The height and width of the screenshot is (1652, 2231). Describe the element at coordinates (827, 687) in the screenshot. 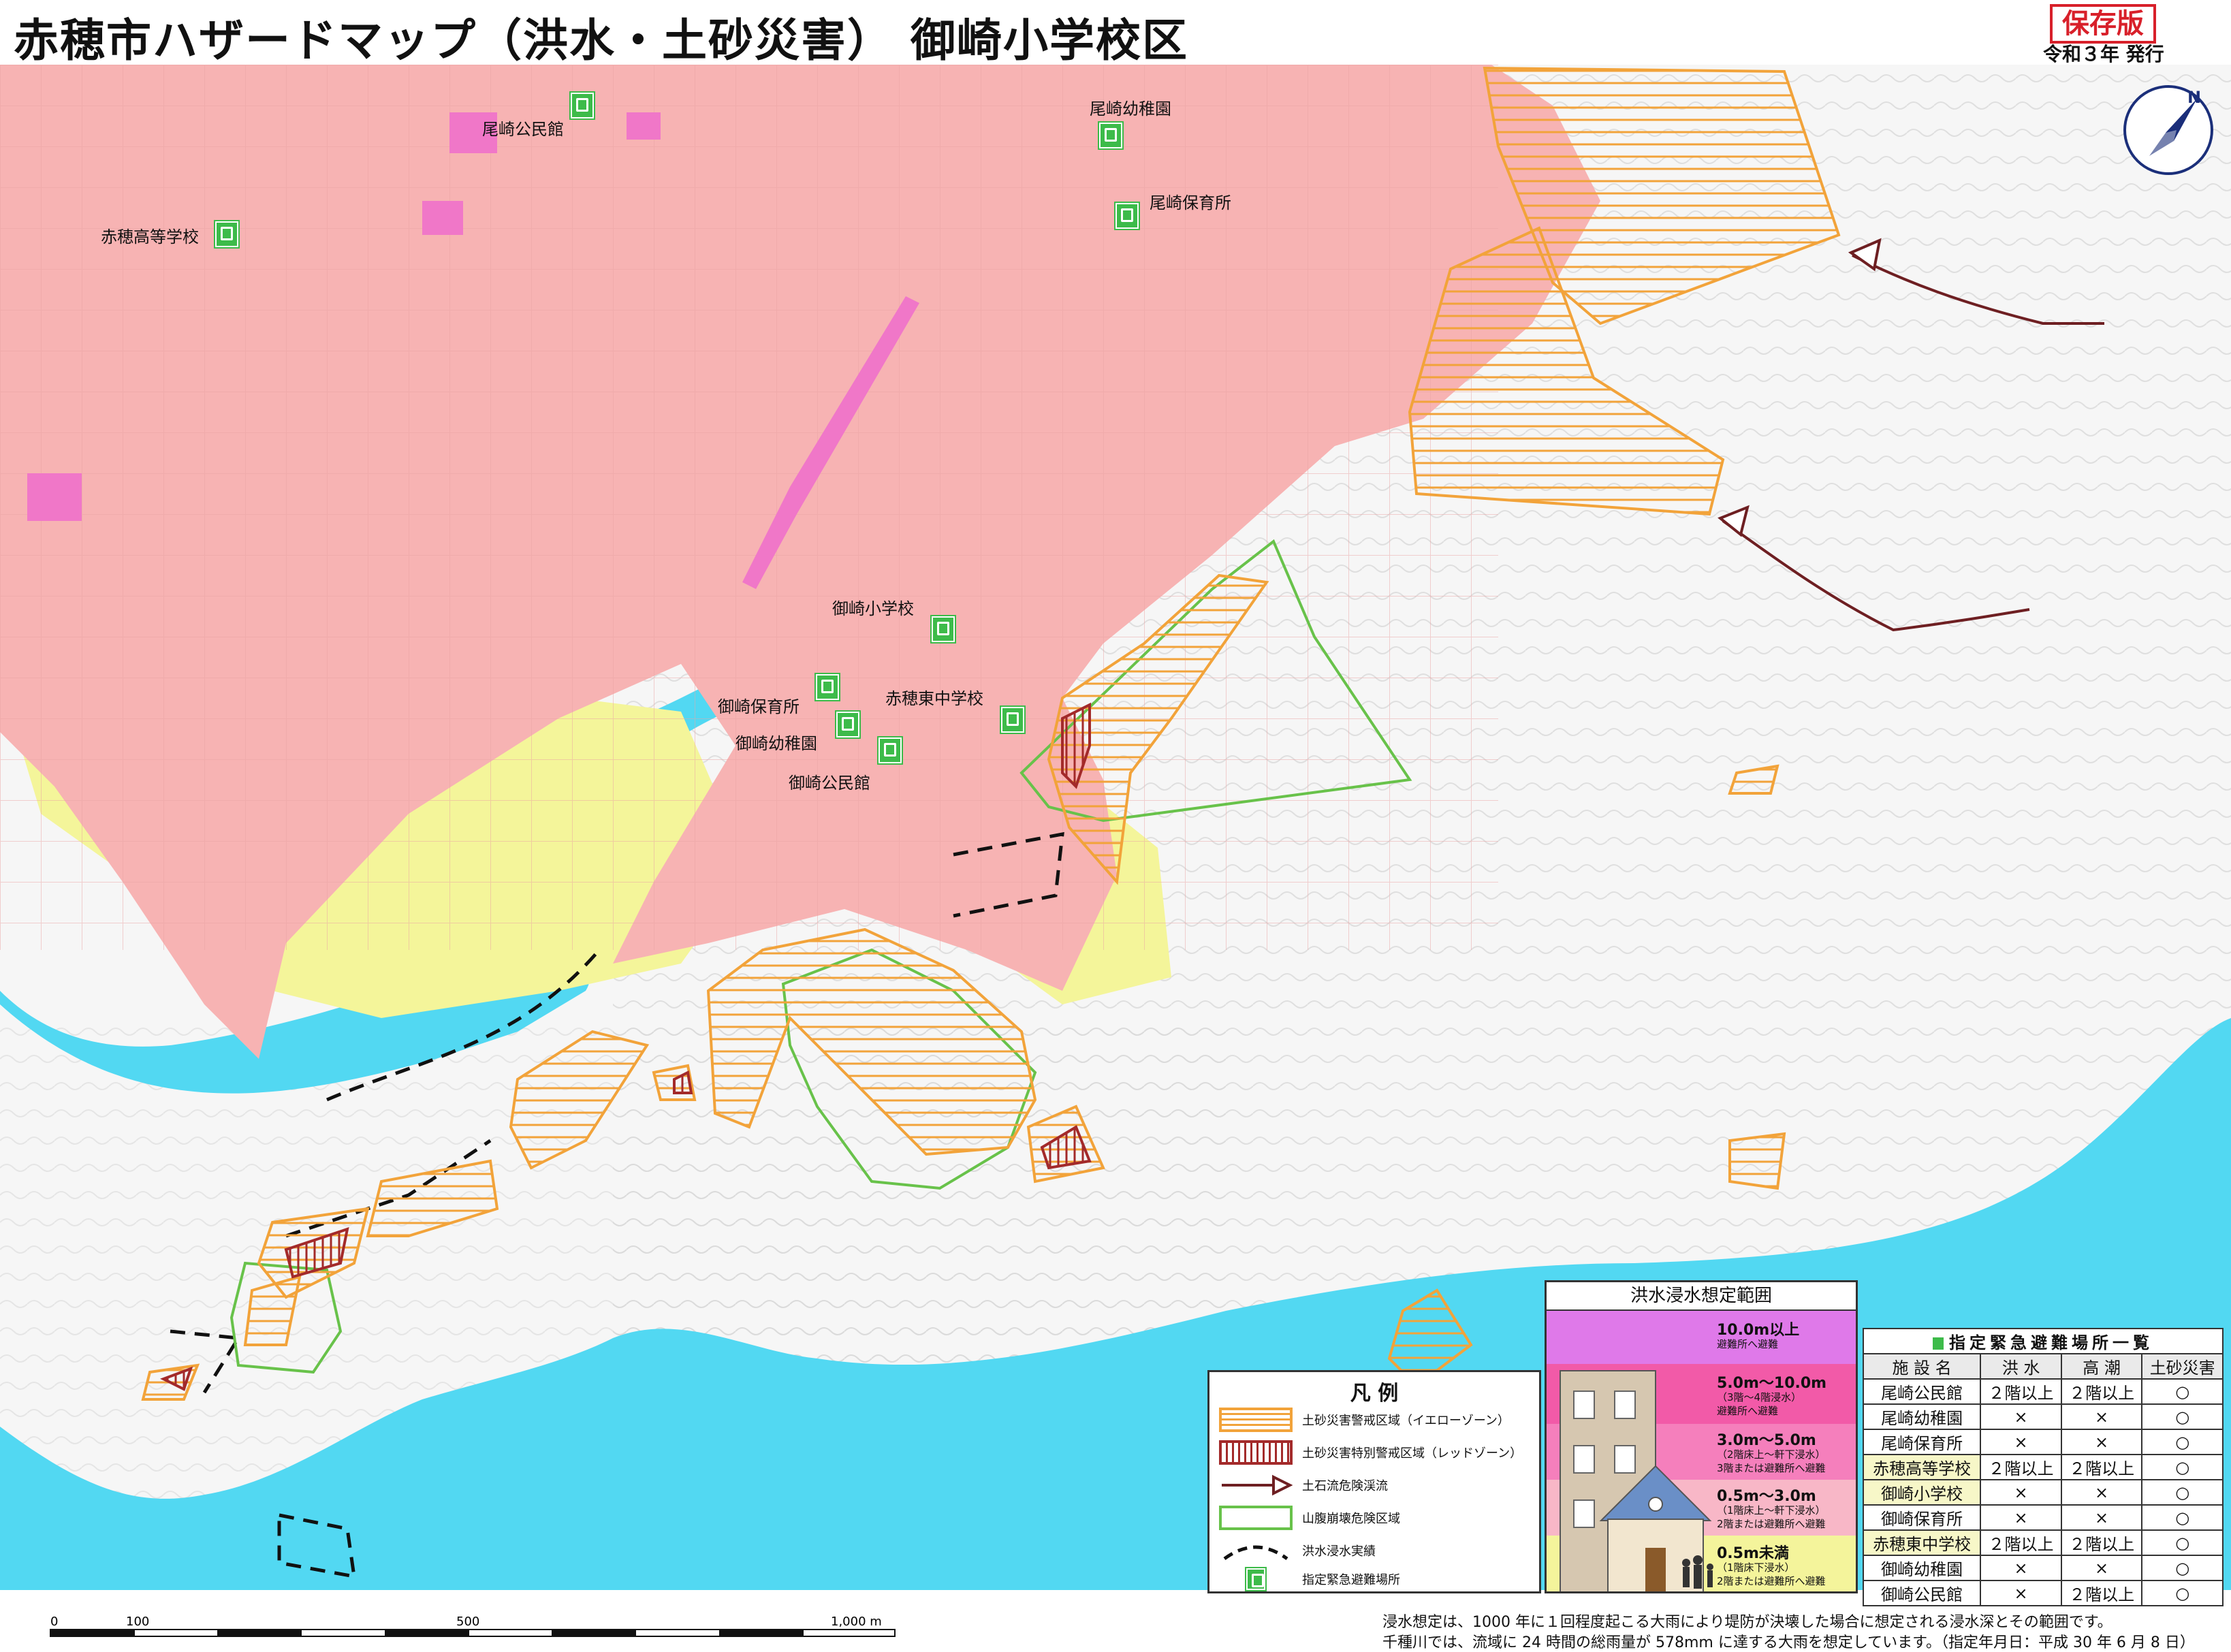

I see `shelter-marker-misaki-hoikusho` at that location.